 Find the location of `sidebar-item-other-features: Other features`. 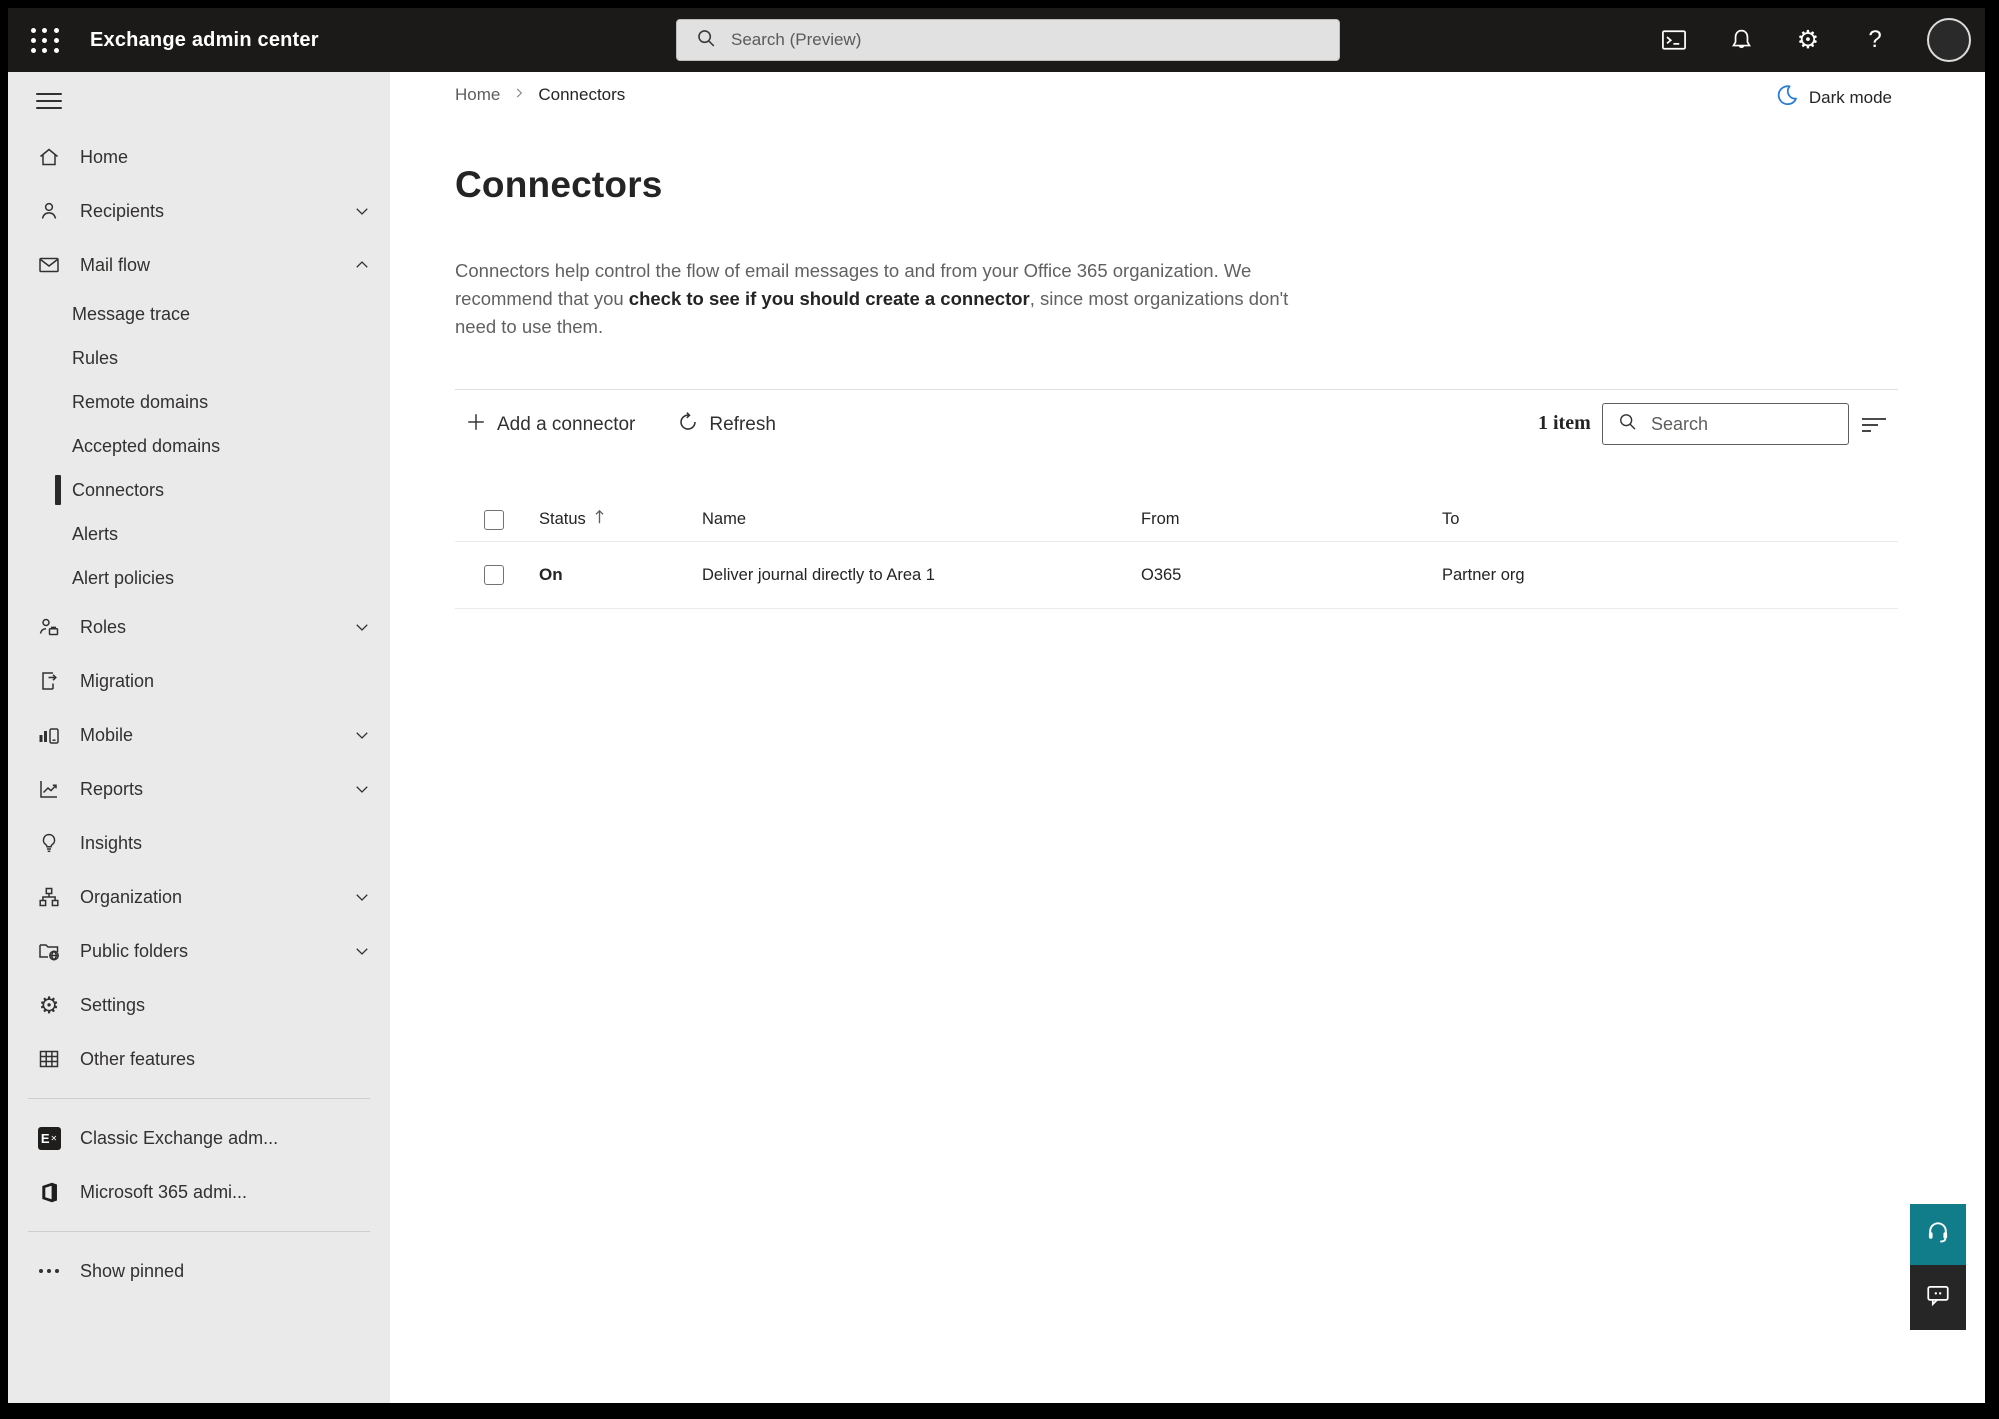

sidebar-item-other-features: Other features is located at coordinates (199, 1059).